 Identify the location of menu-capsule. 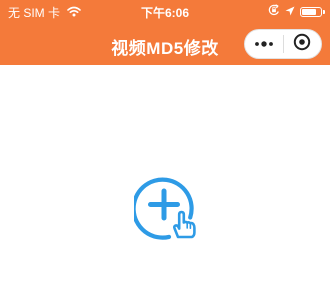
(283, 44).